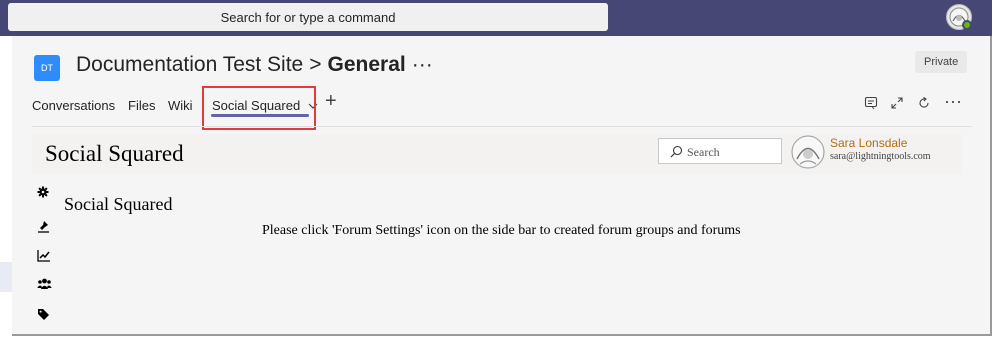  I want to click on chat-icon, so click(871, 104).